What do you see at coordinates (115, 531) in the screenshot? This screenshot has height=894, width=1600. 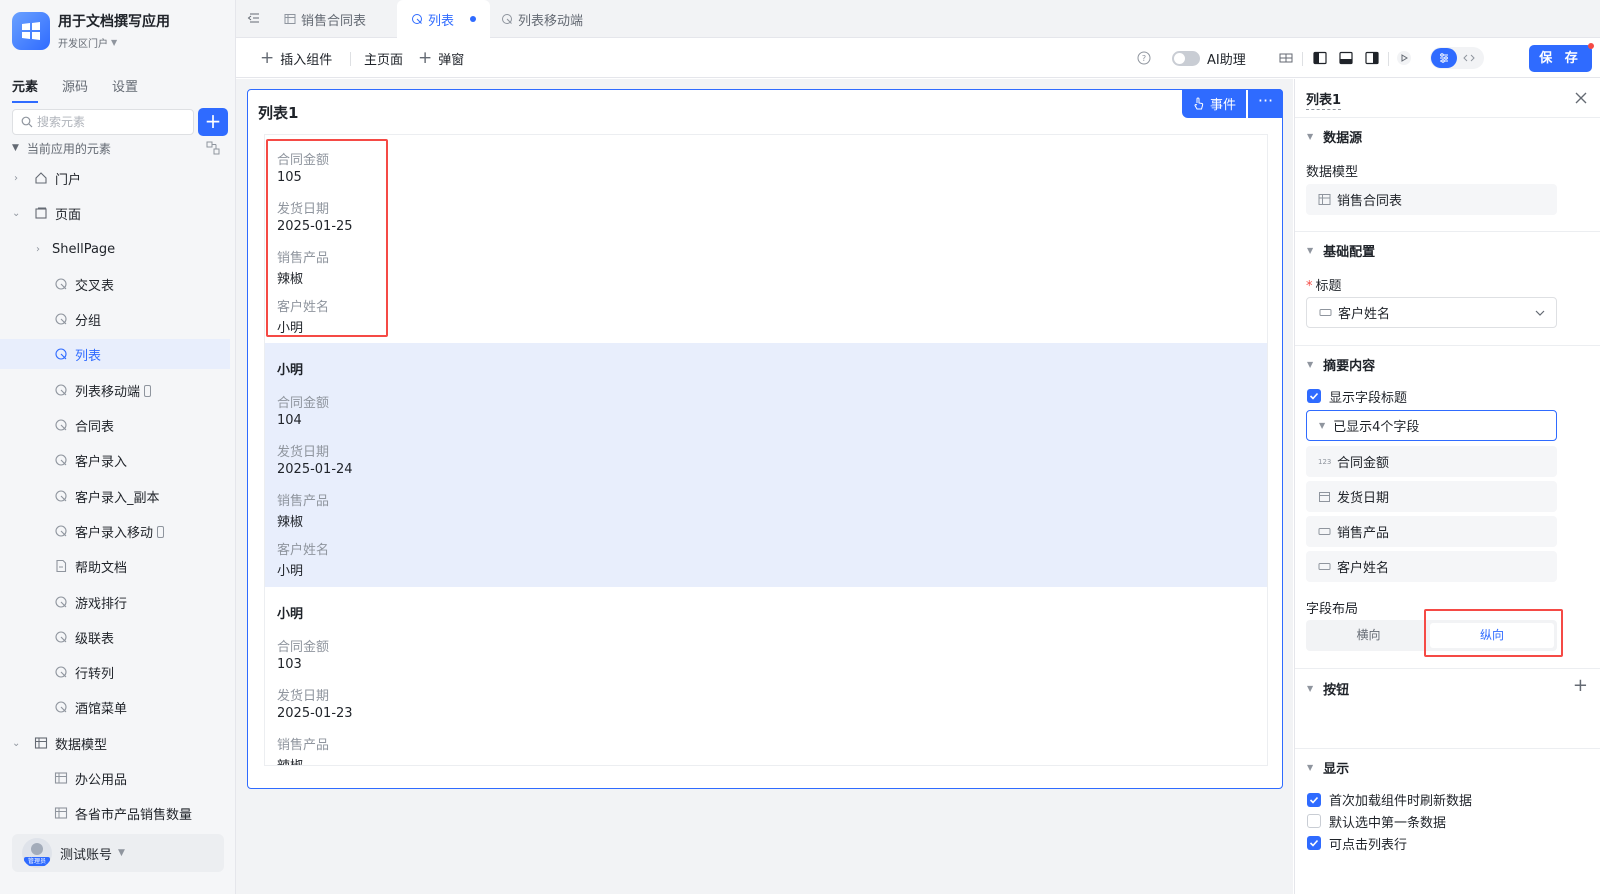 I see `sidebar-item-customer-entry-mobile: 客户录入移动` at bounding box center [115, 531].